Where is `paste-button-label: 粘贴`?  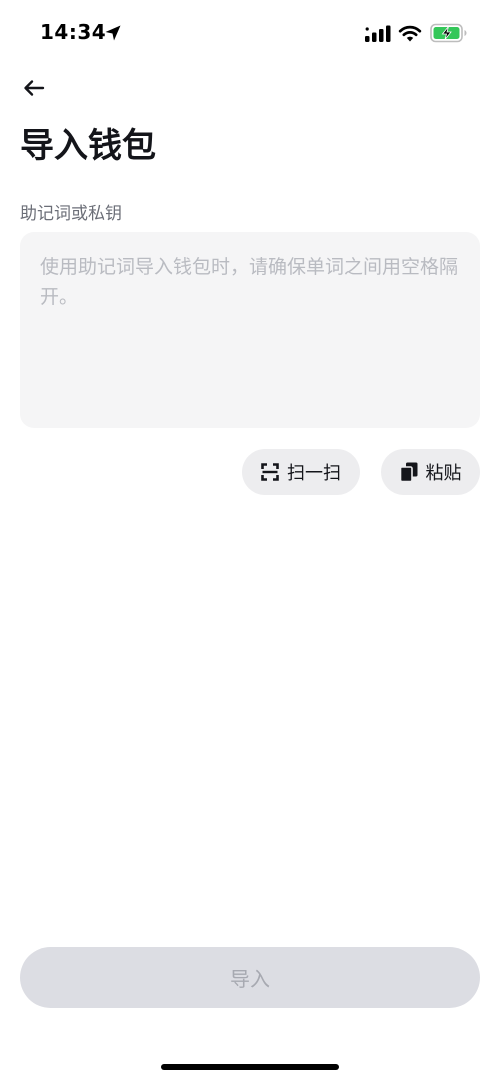
paste-button-label: 粘贴 is located at coordinates (443, 473).